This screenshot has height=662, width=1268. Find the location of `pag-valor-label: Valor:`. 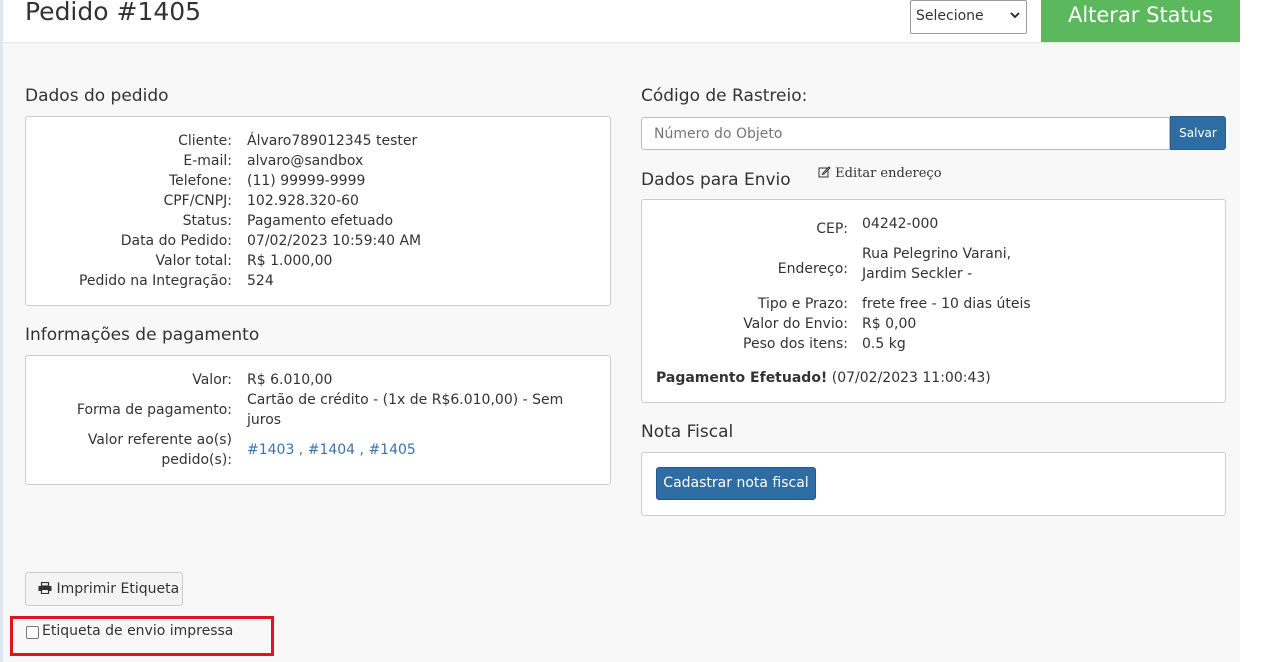

pag-valor-label: Valor: is located at coordinates (212, 380).